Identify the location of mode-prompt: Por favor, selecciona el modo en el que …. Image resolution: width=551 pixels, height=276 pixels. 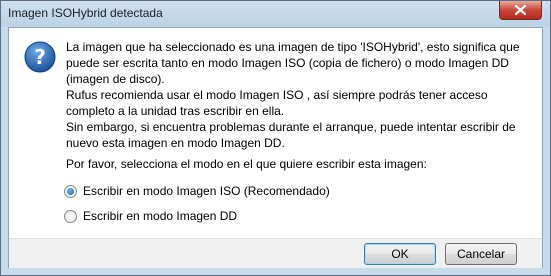
(246, 164).